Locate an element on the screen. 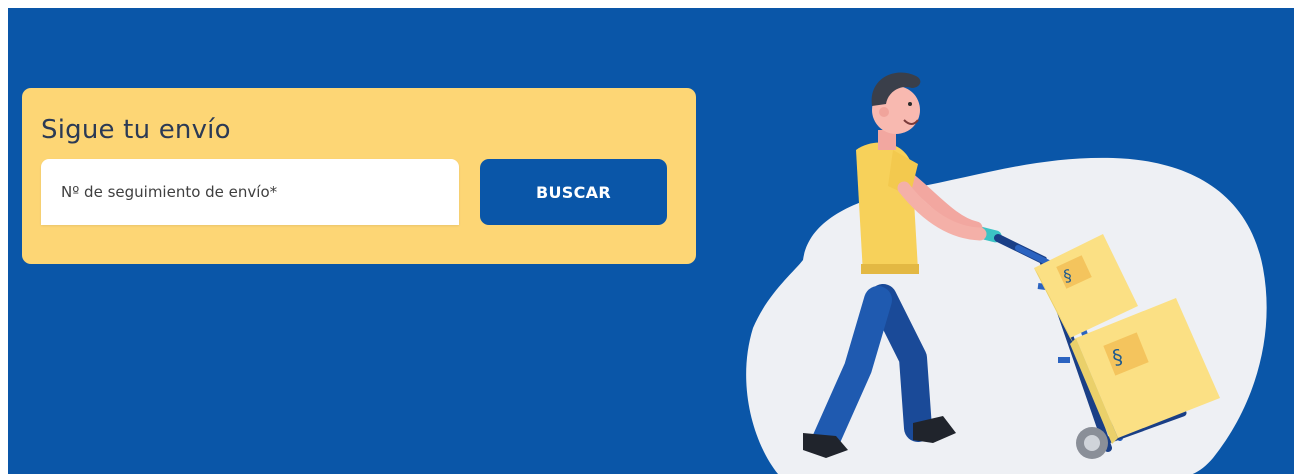 The image size is (1297, 474). search-button: BUSCAR is located at coordinates (573, 192).